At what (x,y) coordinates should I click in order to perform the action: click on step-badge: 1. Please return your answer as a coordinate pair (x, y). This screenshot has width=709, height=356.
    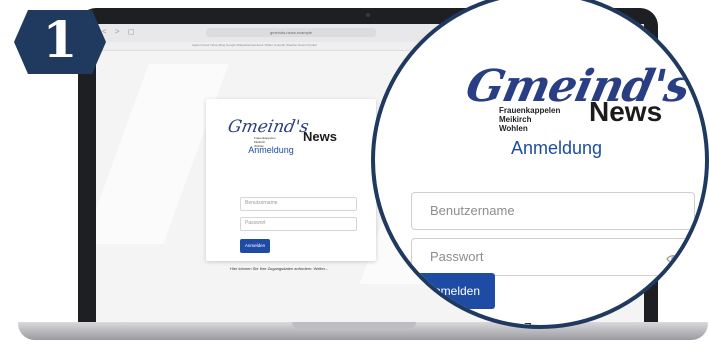
    Looking at the image, I should click on (60, 42).